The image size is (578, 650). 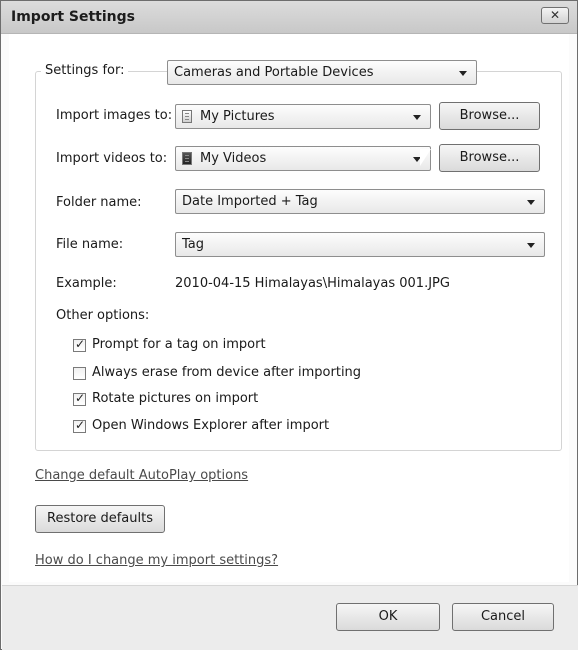 What do you see at coordinates (303, 158) in the screenshot?
I see `import-videos-dropdown: My Videos` at bounding box center [303, 158].